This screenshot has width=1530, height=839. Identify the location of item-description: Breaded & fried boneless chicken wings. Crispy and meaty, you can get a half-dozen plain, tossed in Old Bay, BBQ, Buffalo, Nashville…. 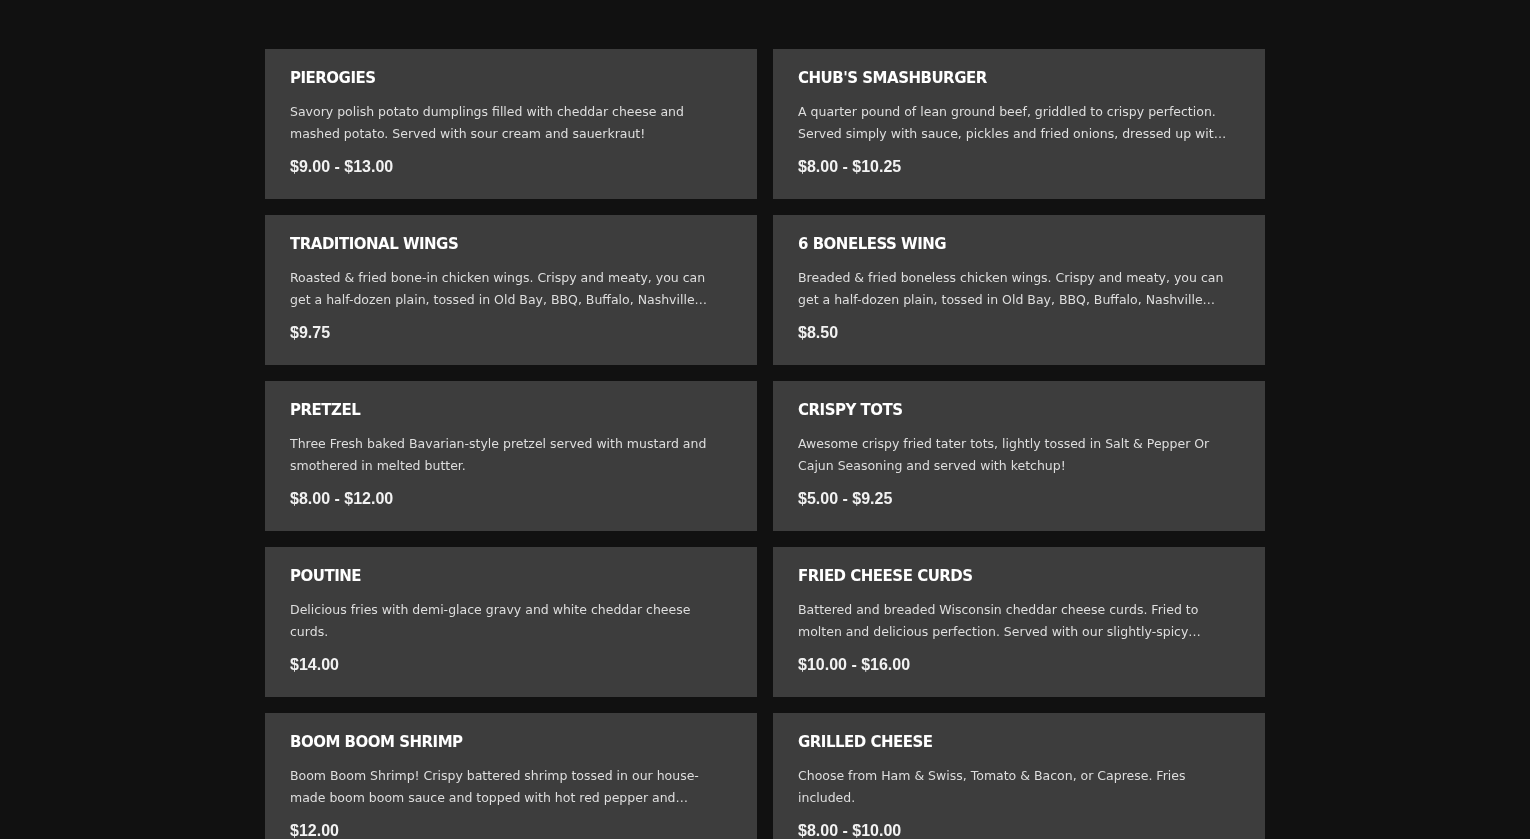
(1011, 289).